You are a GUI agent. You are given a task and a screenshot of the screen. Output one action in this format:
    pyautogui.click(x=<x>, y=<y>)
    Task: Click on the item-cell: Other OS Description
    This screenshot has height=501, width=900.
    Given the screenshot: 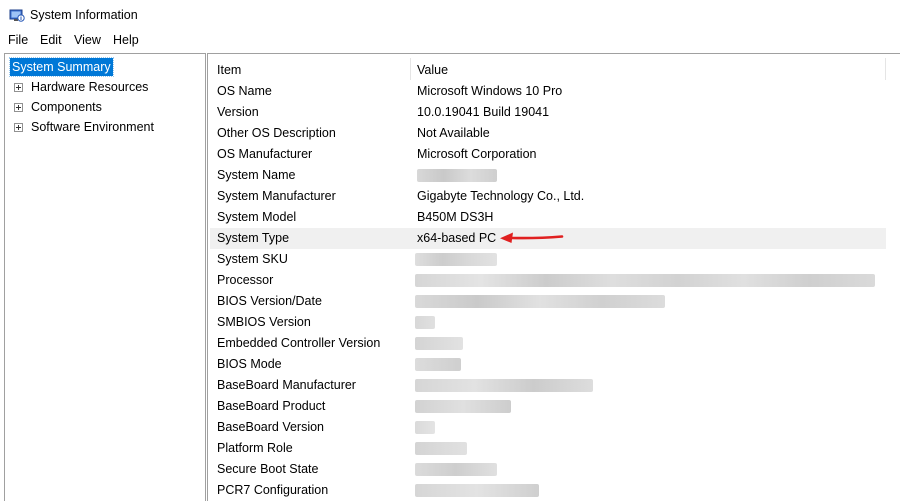 What is the action you would take?
    pyautogui.click(x=276, y=133)
    